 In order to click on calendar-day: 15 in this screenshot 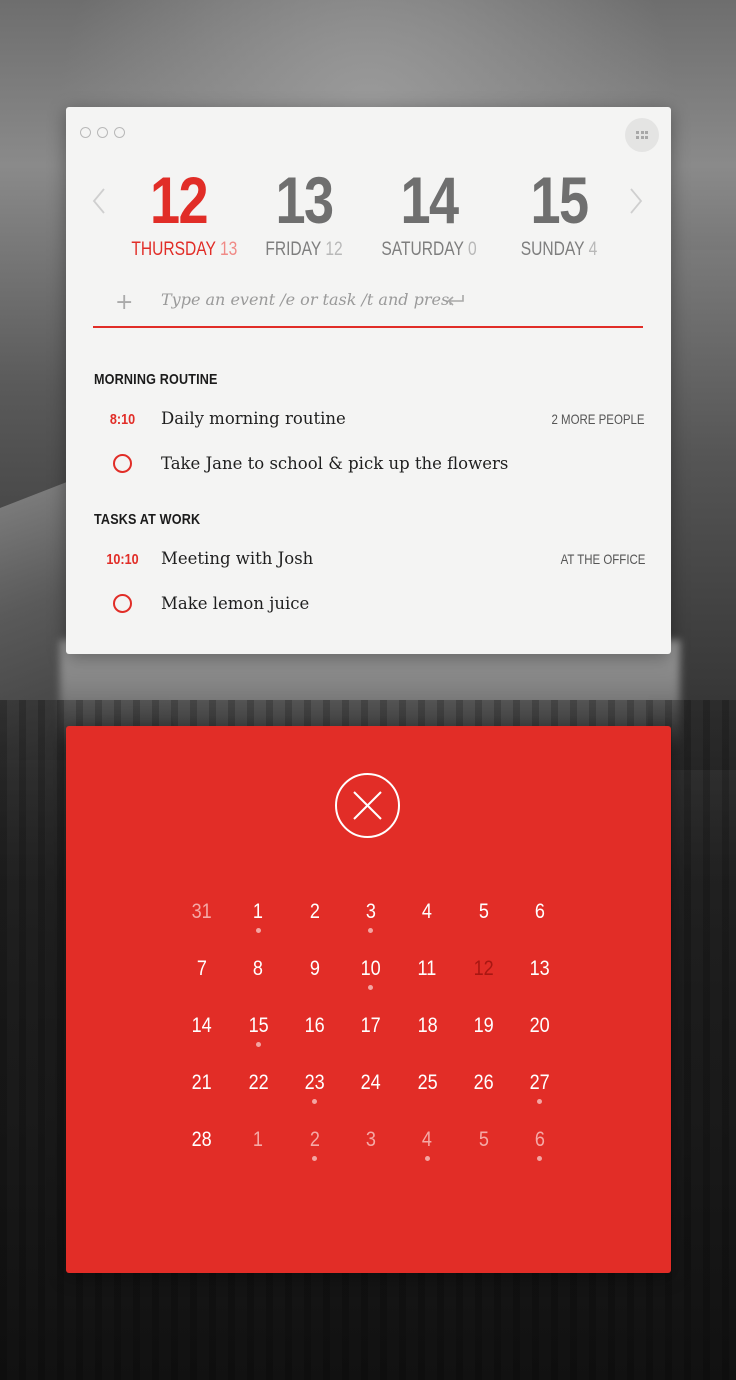, I will do `click(258, 1036)`.